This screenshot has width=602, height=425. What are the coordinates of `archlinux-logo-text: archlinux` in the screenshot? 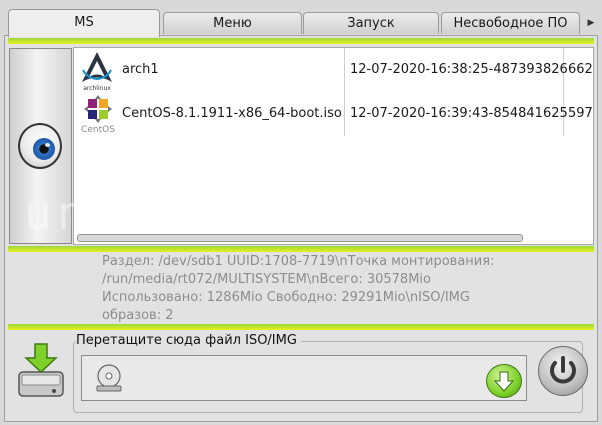 It's located at (97, 88).